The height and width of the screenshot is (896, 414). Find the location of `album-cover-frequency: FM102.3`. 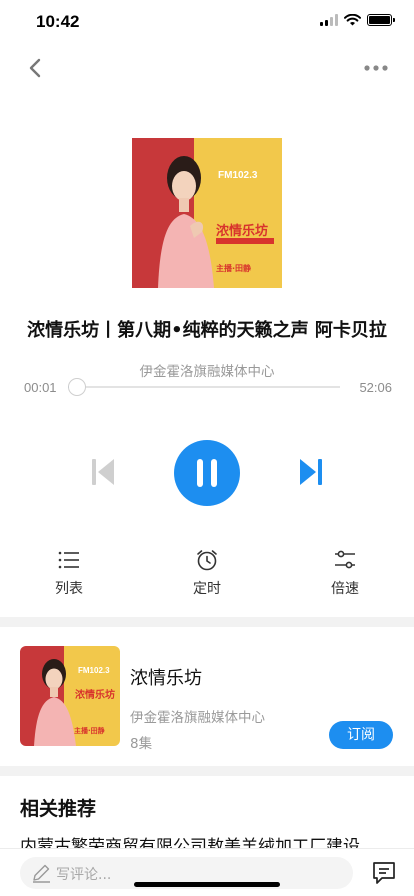

album-cover-frequency: FM102.3 is located at coordinates (94, 670).